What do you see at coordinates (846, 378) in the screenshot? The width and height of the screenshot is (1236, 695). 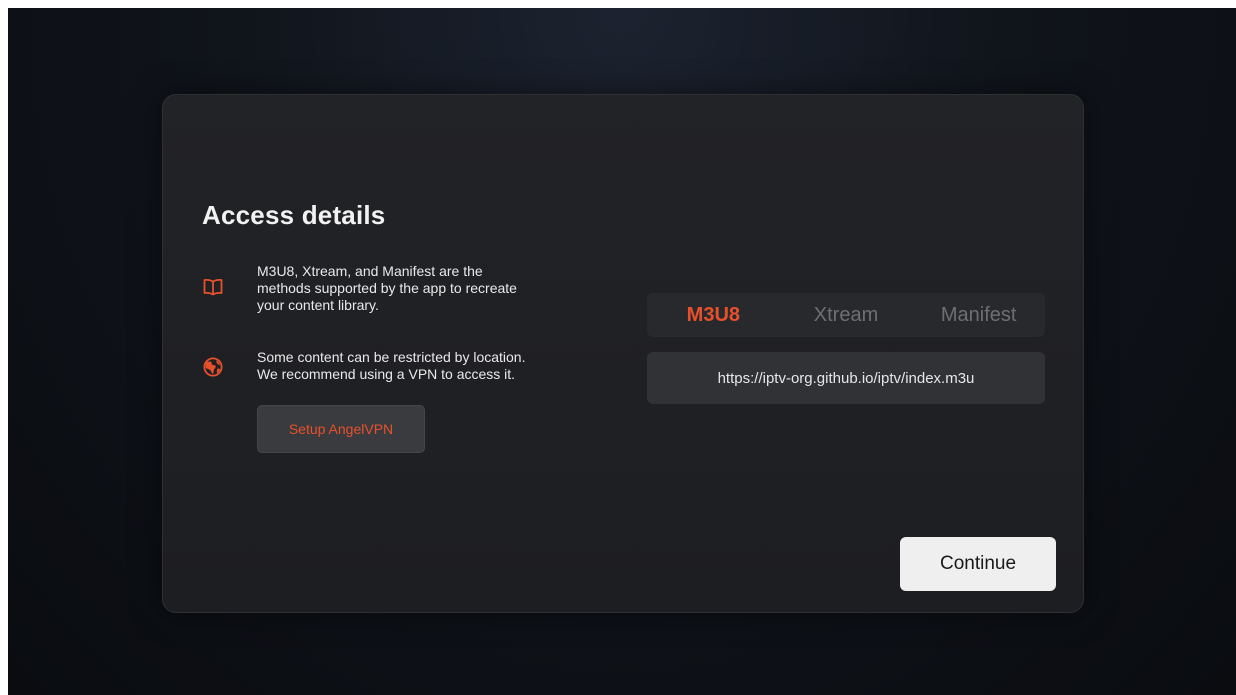 I see `playlist-url-input` at bounding box center [846, 378].